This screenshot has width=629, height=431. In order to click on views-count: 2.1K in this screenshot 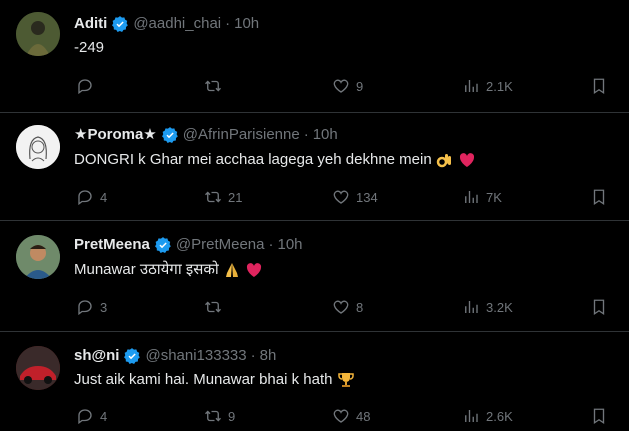, I will do `click(499, 86)`.